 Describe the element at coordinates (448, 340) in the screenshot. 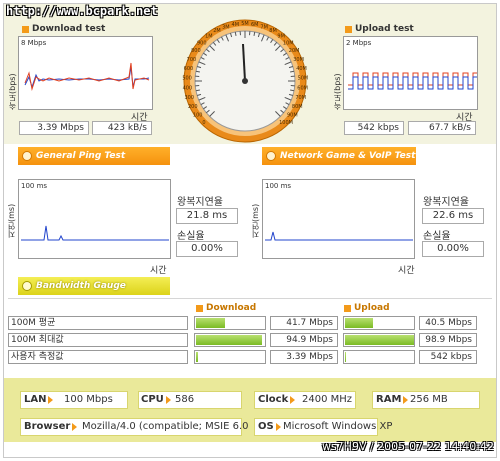

I see `upload-bar-value: 98.9 Mbps` at that location.